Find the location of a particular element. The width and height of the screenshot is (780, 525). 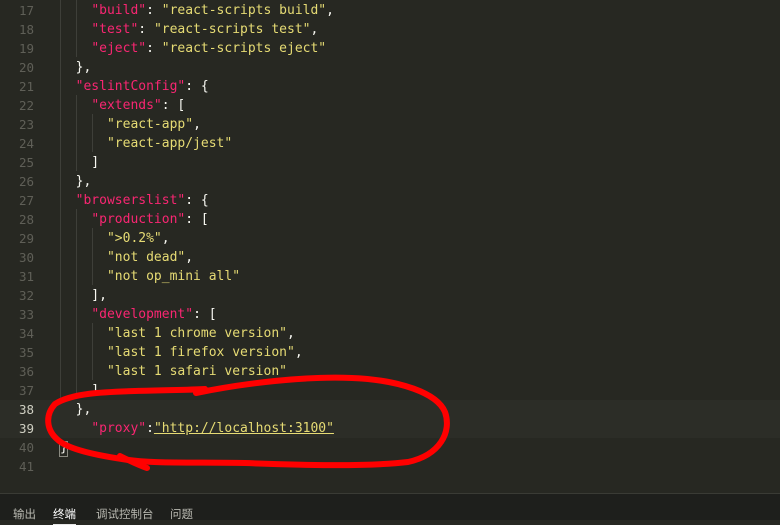

line-code: "not dead", is located at coordinates (126, 257).